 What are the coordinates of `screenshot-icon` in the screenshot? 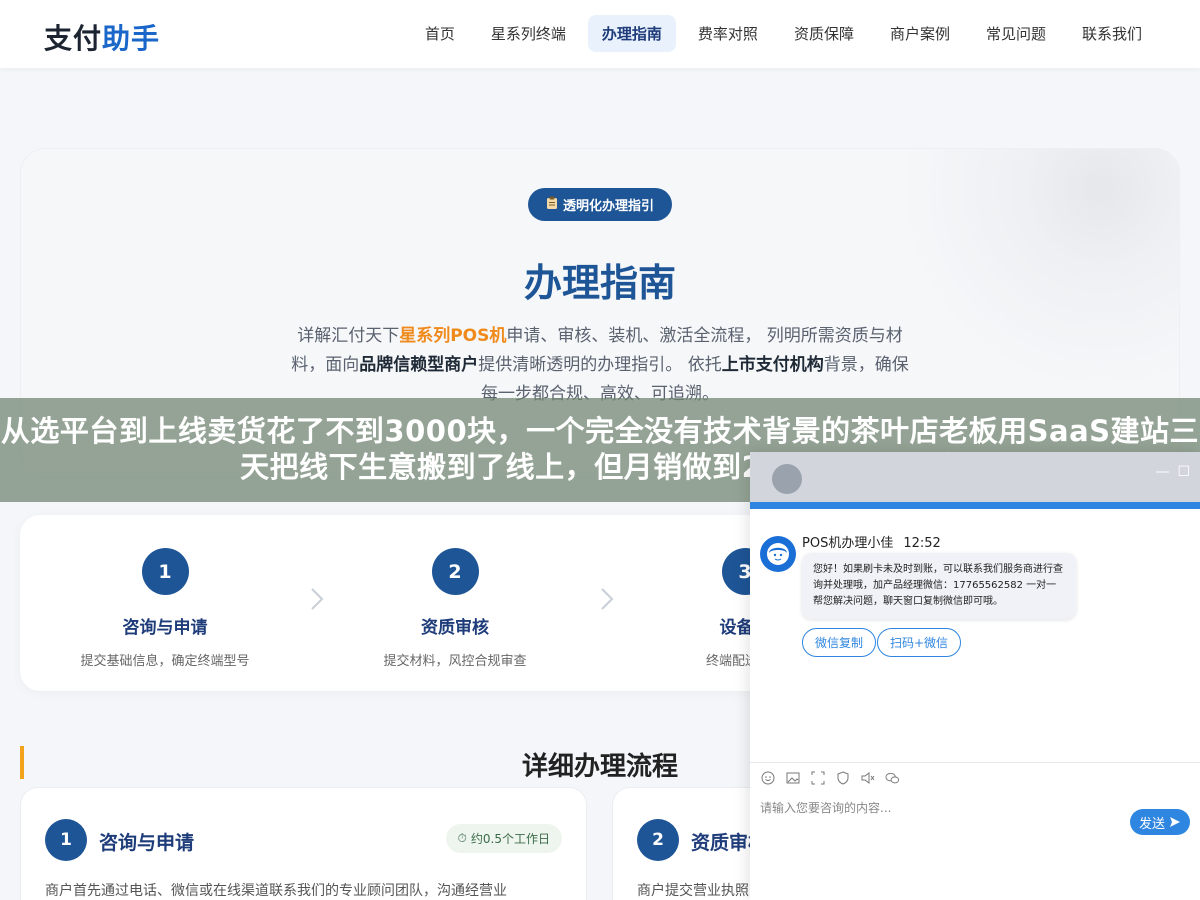 It's located at (817, 777).